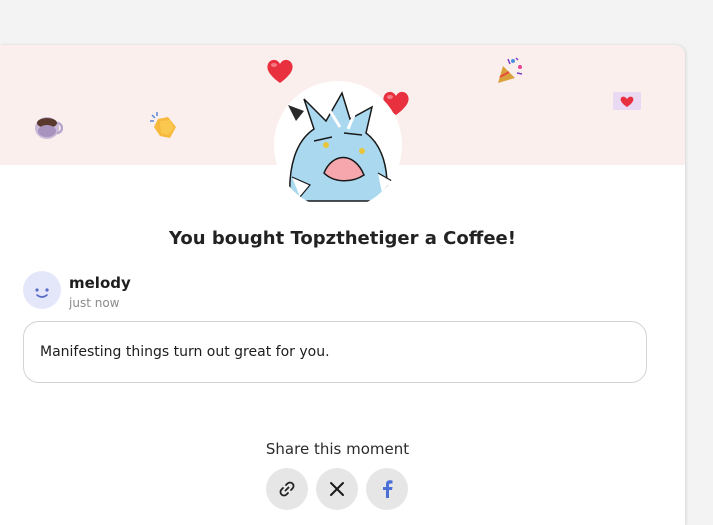  What do you see at coordinates (627, 101) in the screenshot?
I see `love-letter-icon` at bounding box center [627, 101].